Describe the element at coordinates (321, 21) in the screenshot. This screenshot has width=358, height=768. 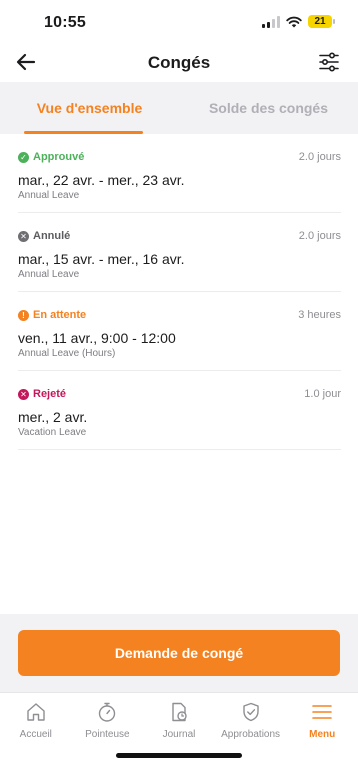
I see `battery-icon: 21` at that location.